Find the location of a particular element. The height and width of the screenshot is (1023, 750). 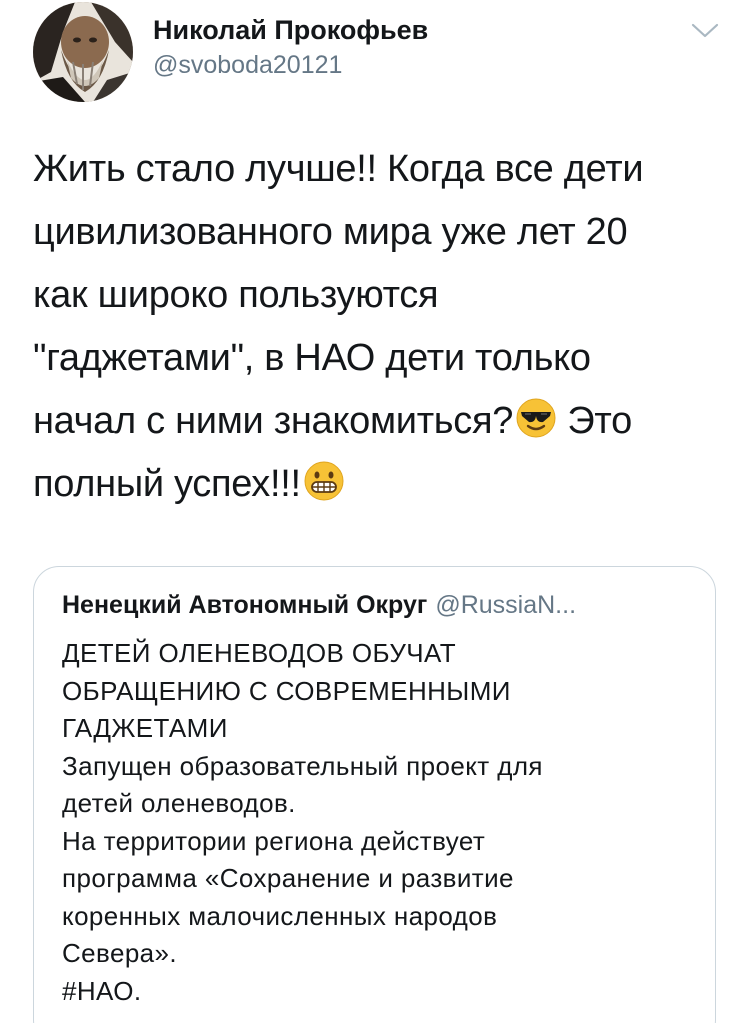

quoted-tweet-author-name: Ненецкий Автономный Округ is located at coordinates (245, 605).